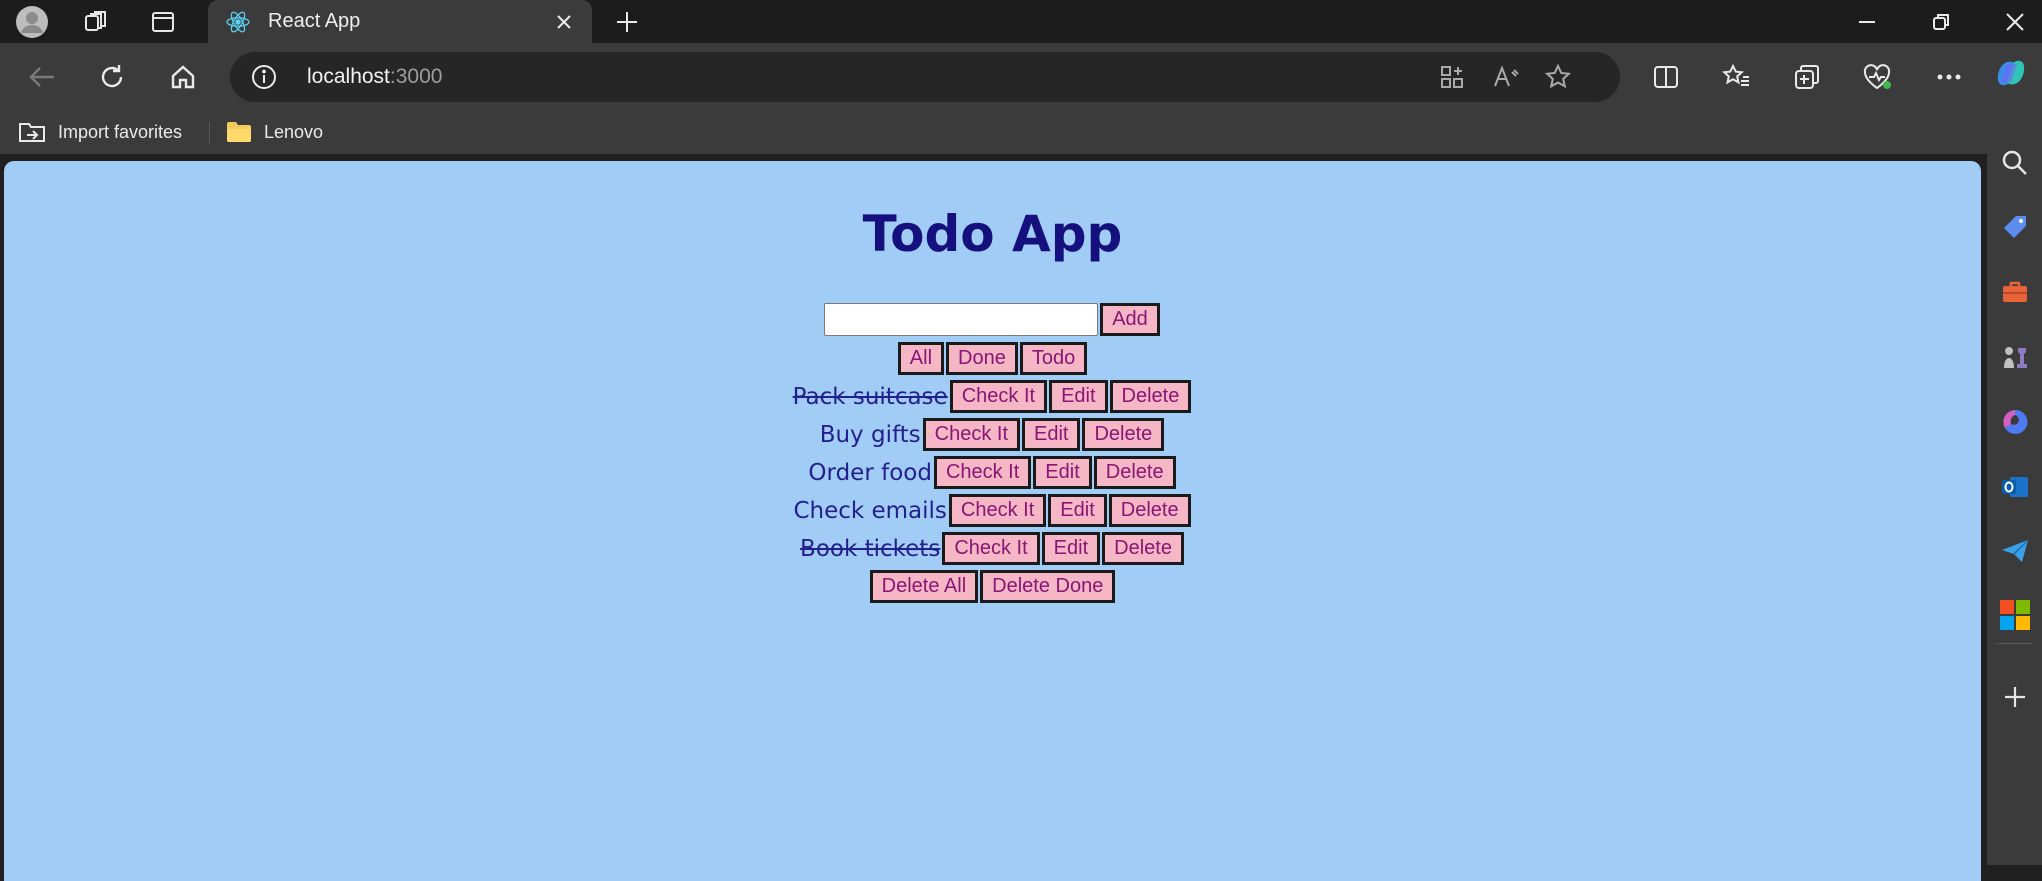 This screenshot has width=2042, height=881. I want to click on folder-icon, so click(239, 132).